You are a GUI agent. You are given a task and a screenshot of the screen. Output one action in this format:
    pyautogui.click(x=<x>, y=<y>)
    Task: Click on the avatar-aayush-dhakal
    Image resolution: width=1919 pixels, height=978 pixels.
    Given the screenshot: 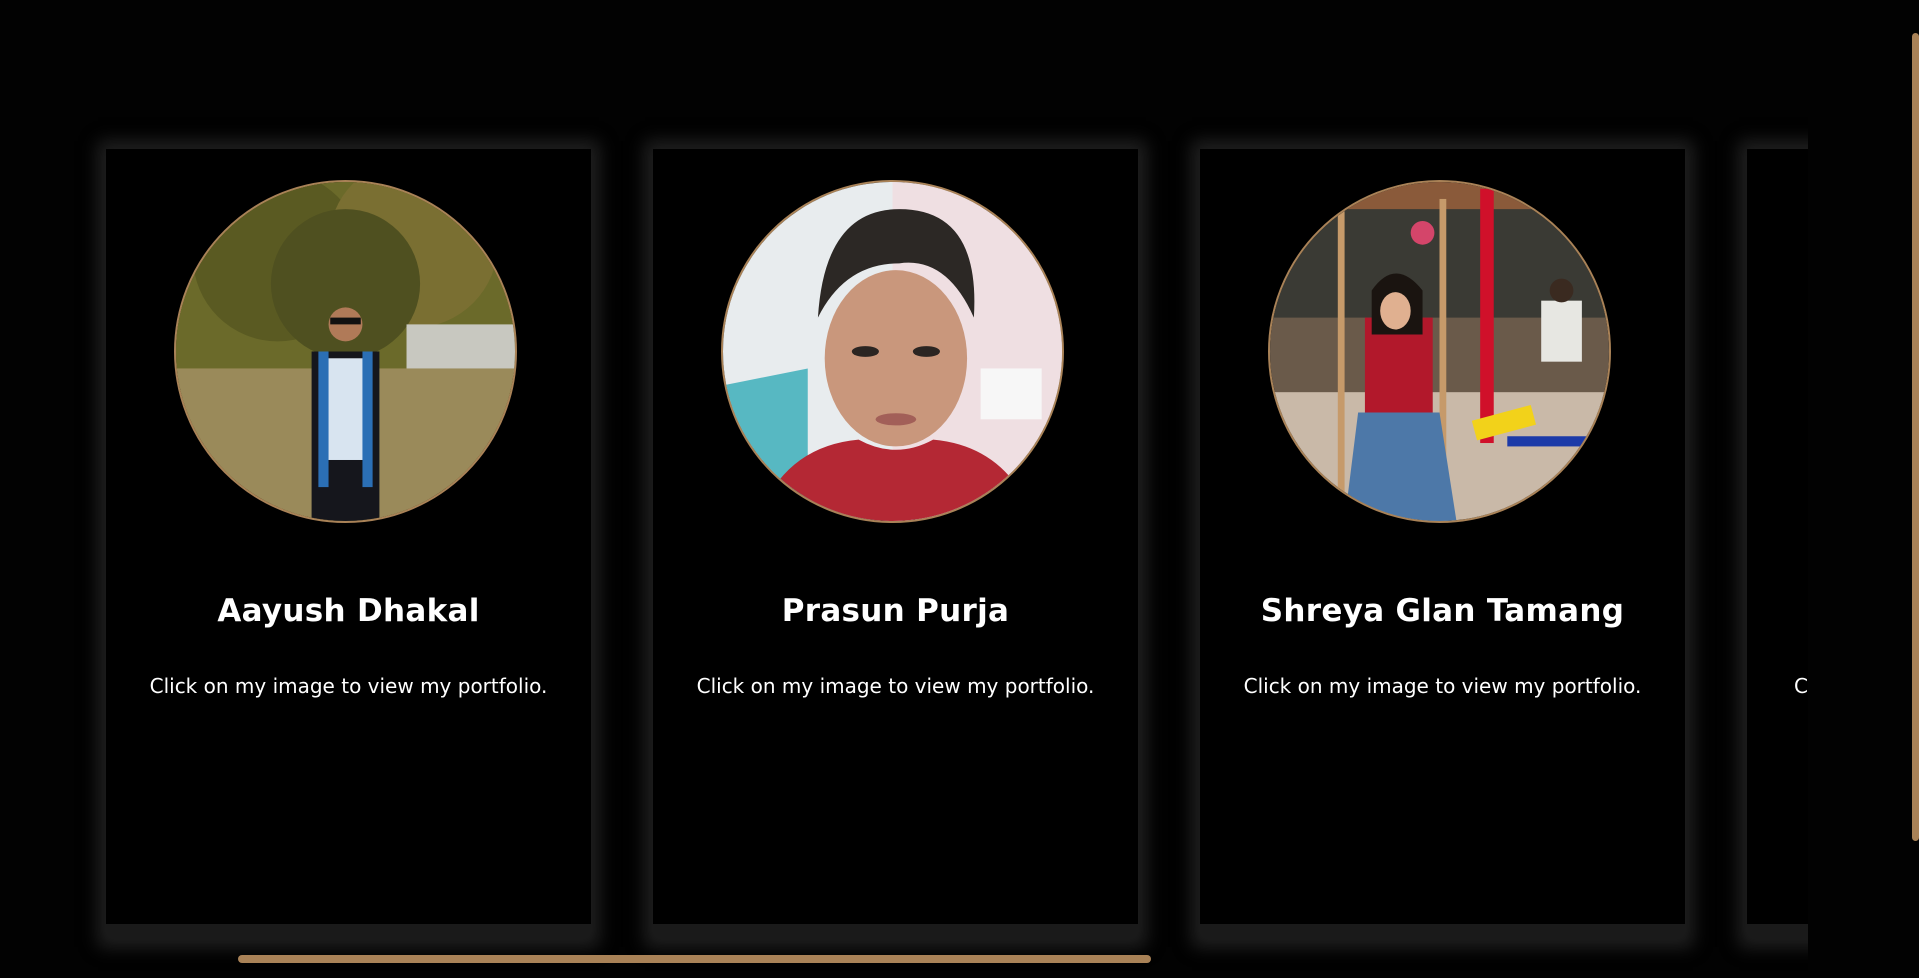 What is the action you would take?
    pyautogui.click(x=345, y=351)
    